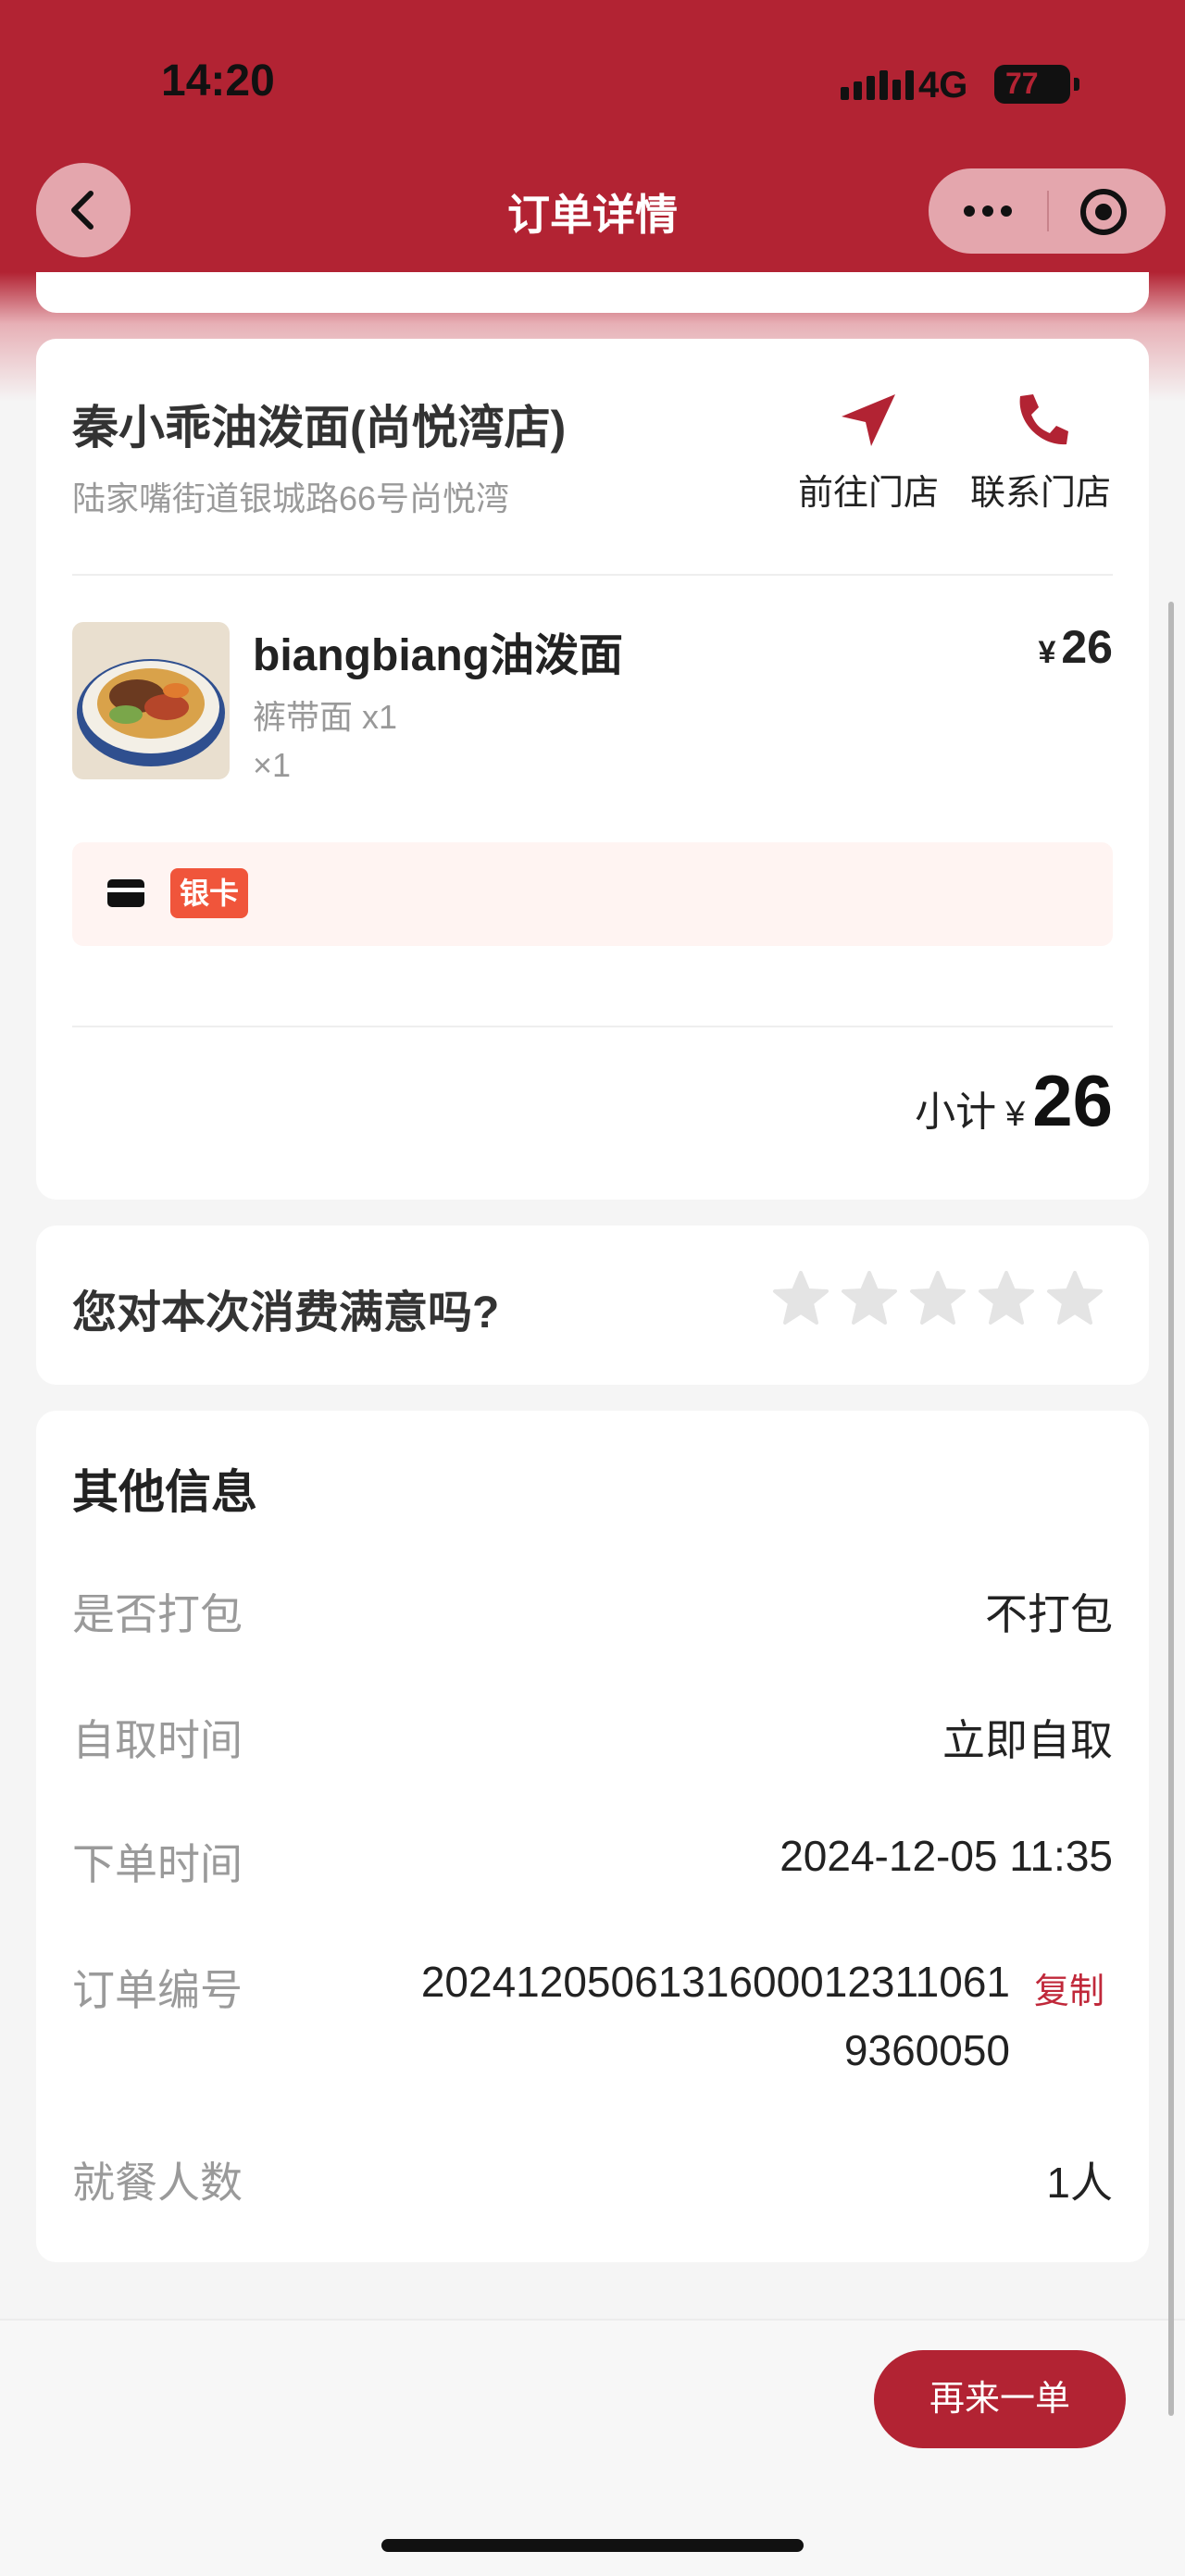 This screenshot has height=2576, width=1185. I want to click on packing-label: 是否打包, so click(157, 1614).